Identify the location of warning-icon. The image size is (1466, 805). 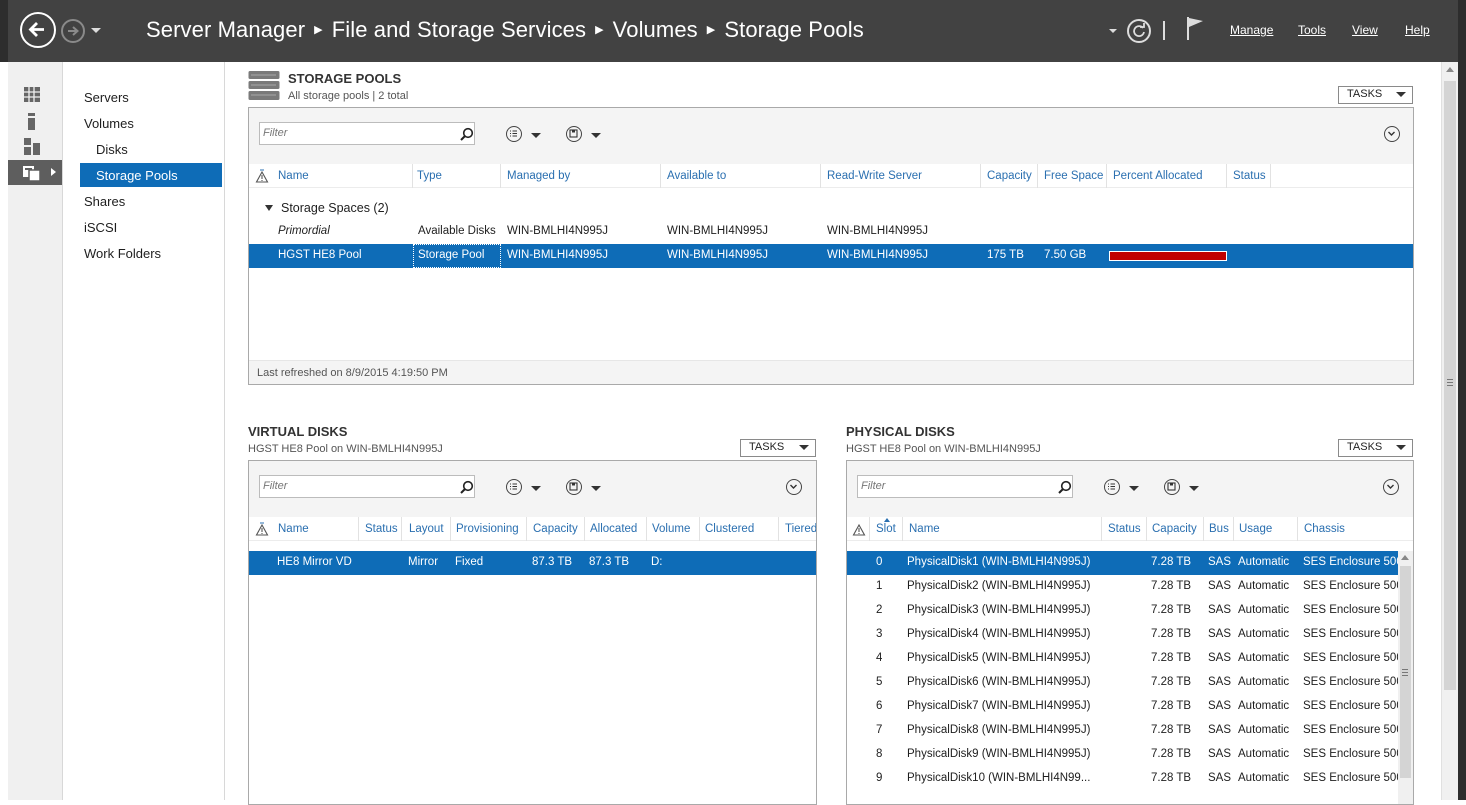
(859, 529).